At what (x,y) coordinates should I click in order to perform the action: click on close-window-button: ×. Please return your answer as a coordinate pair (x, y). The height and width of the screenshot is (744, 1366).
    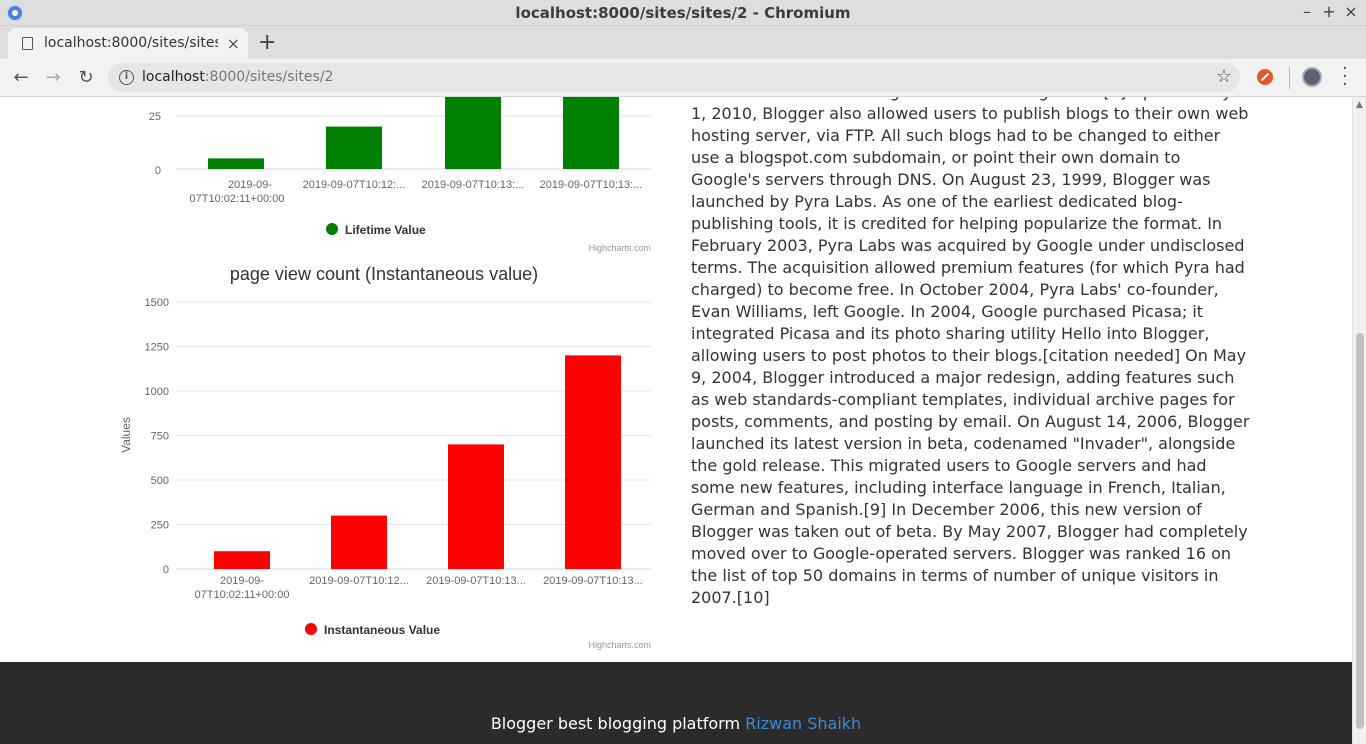
    Looking at the image, I should click on (1351, 11).